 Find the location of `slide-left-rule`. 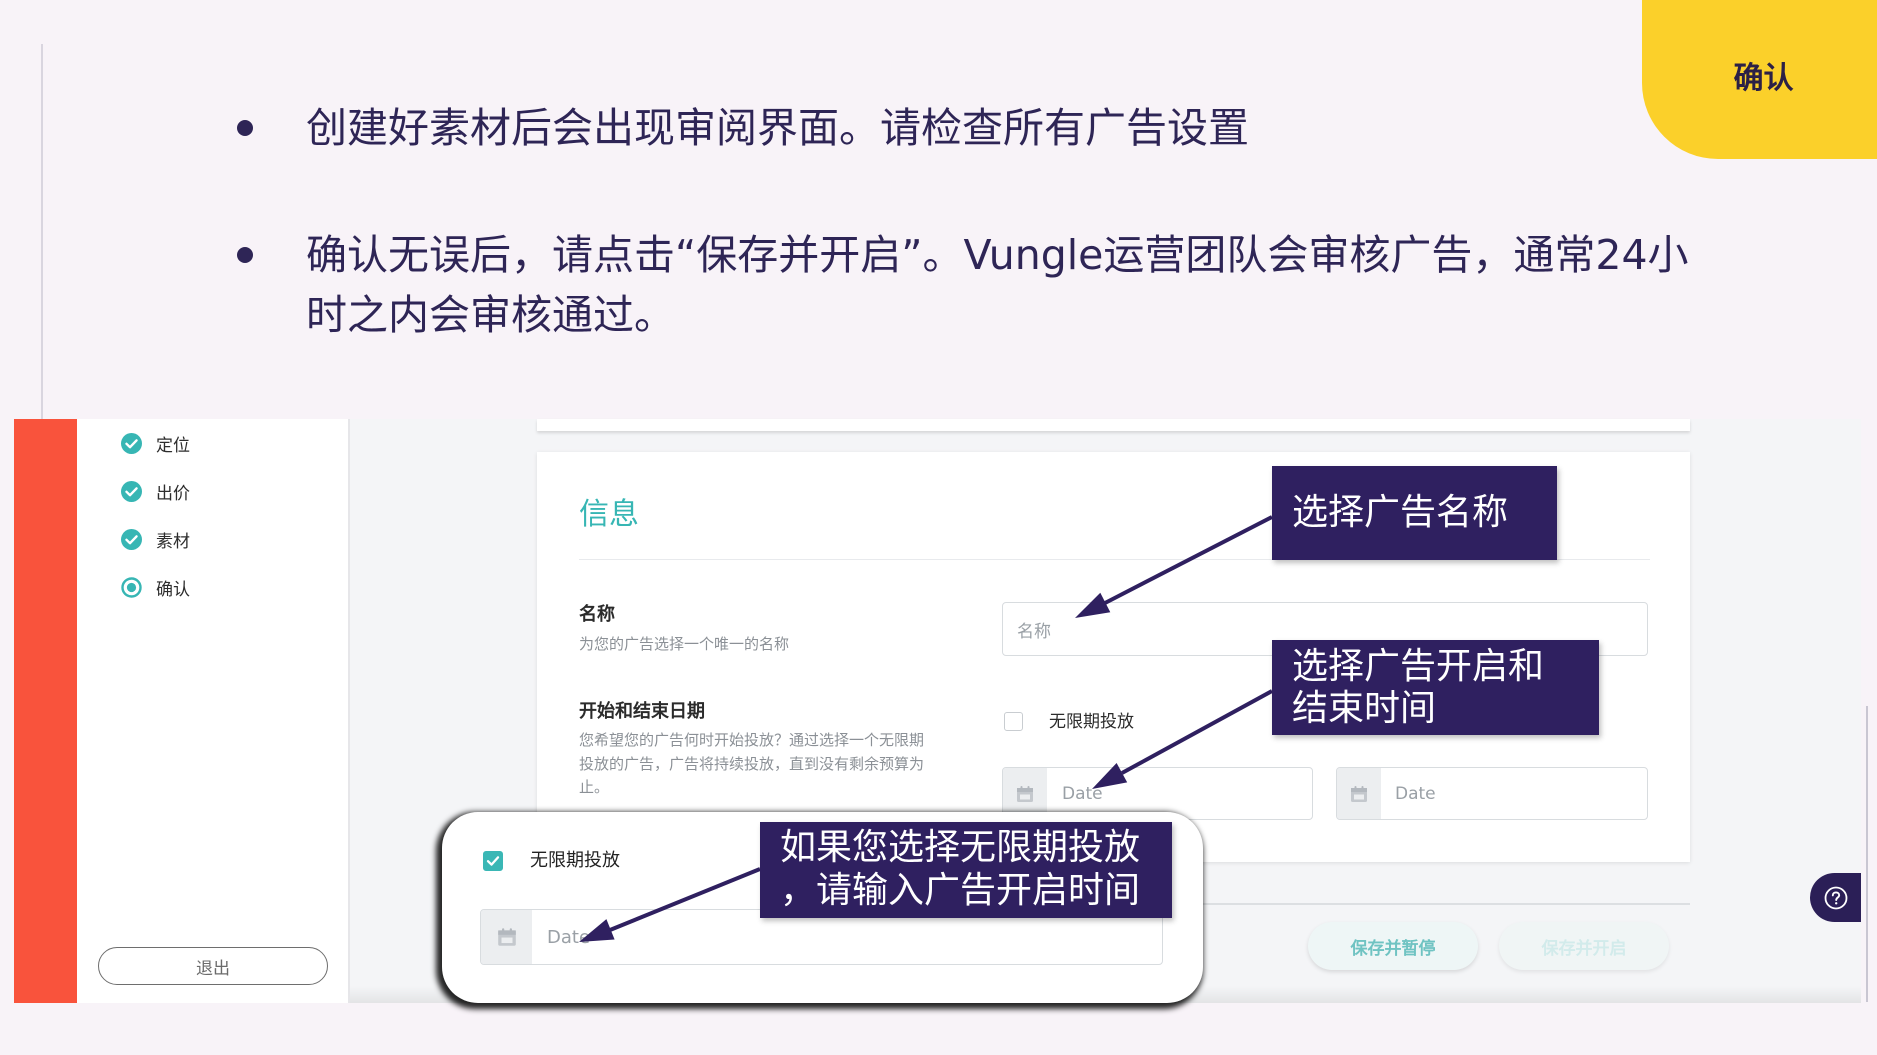

slide-left-rule is located at coordinates (42, 231).